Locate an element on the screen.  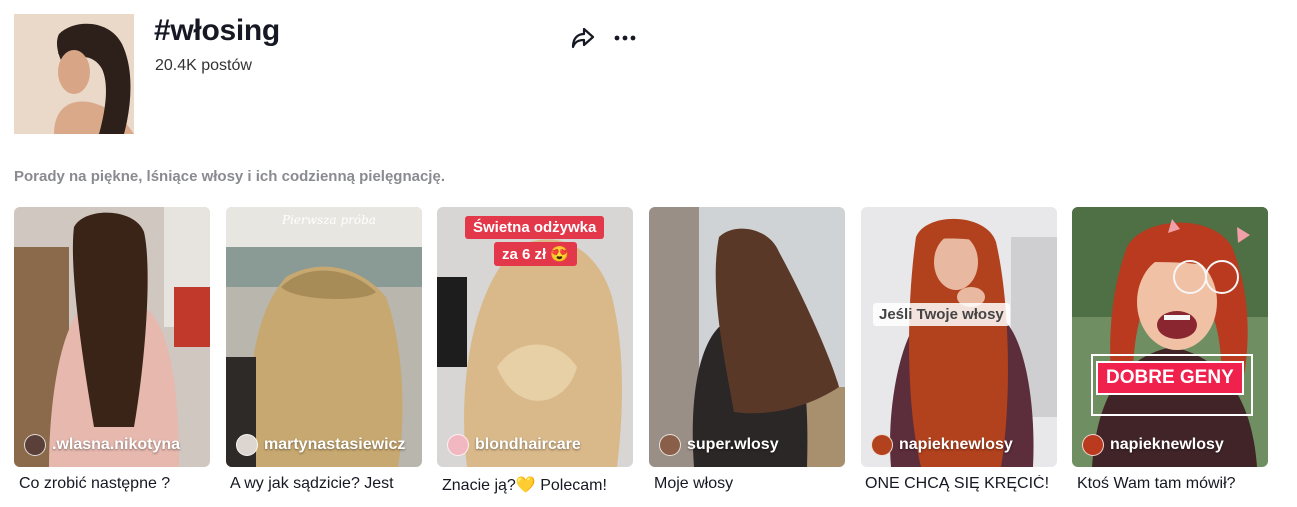
video-author: blondhaircare is located at coordinates (514, 445).